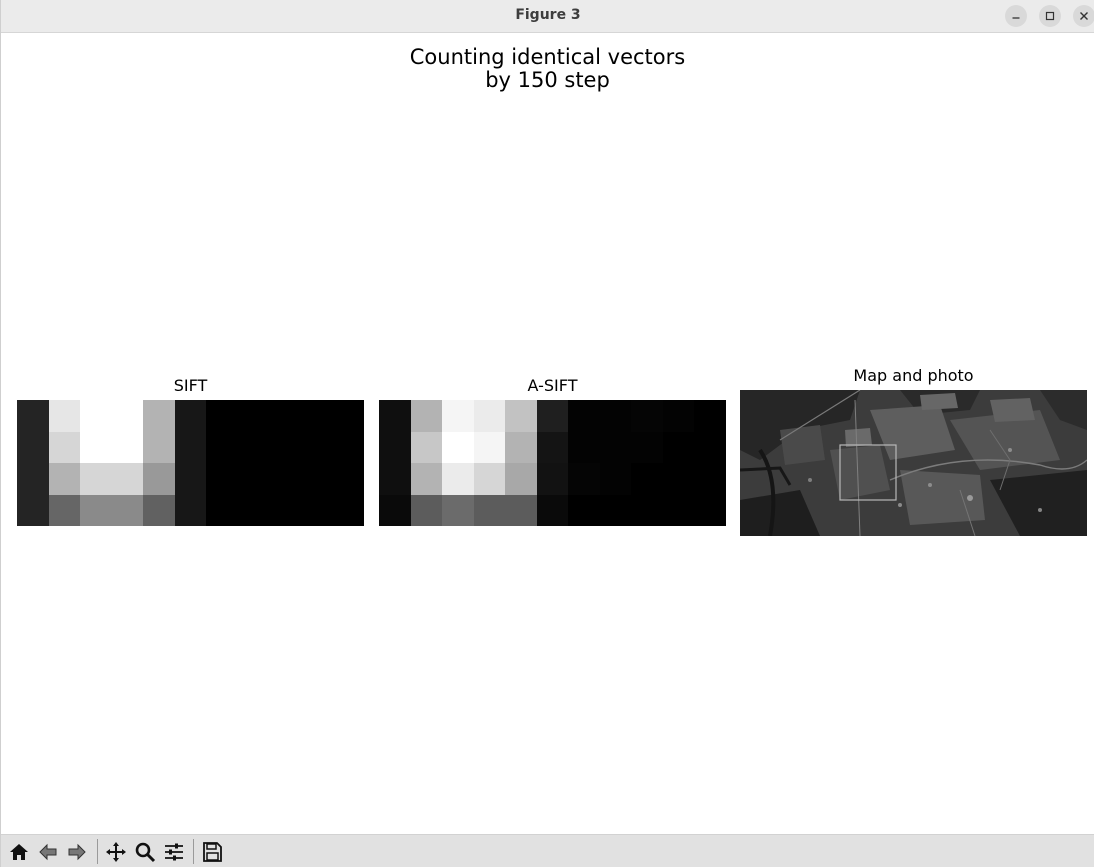 Image resolution: width=1094 pixels, height=867 pixels. I want to click on pan-button, so click(116, 852).